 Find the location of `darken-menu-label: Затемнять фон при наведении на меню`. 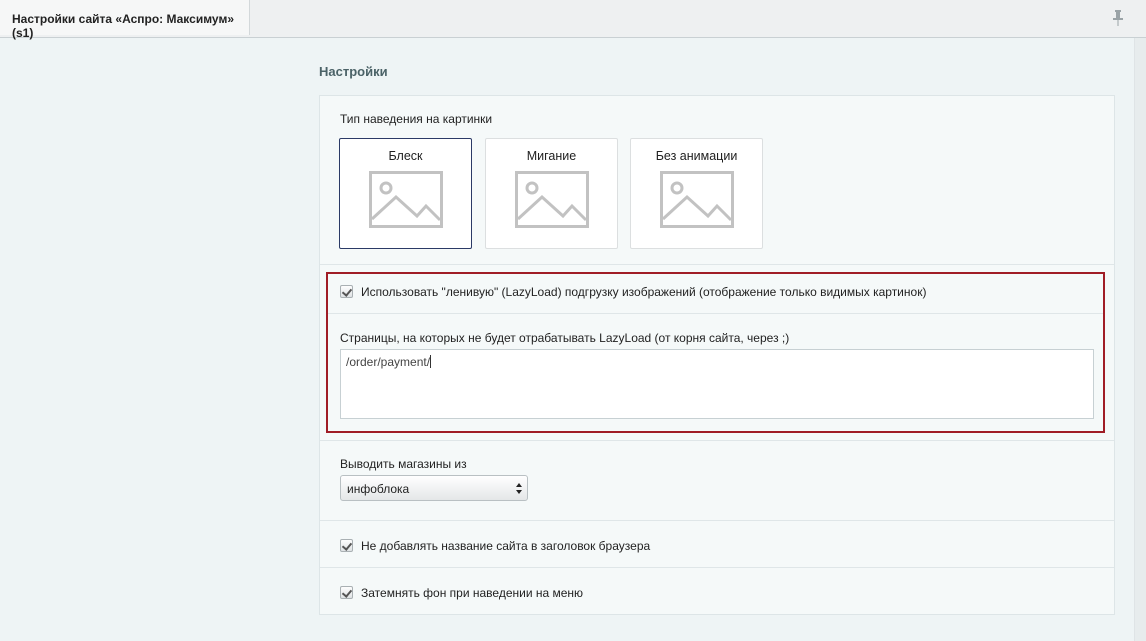

darken-menu-label: Затемнять фон при наведении на меню is located at coordinates (472, 593).